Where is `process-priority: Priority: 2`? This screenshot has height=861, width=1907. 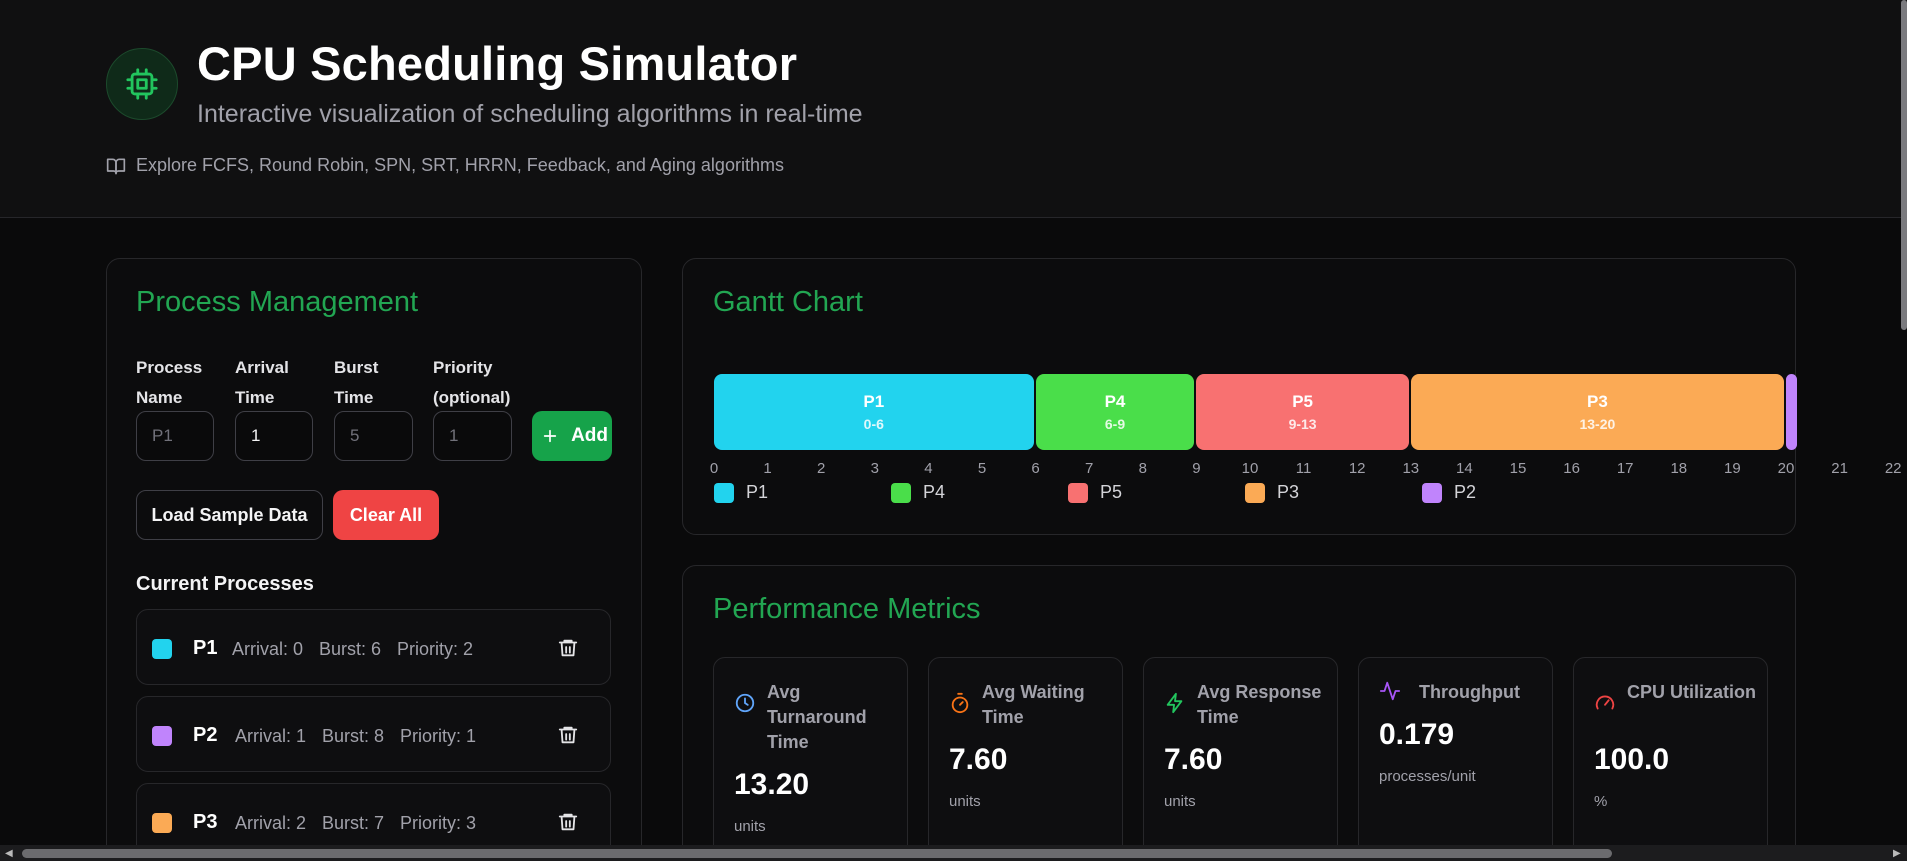 process-priority: Priority: 2 is located at coordinates (435, 649).